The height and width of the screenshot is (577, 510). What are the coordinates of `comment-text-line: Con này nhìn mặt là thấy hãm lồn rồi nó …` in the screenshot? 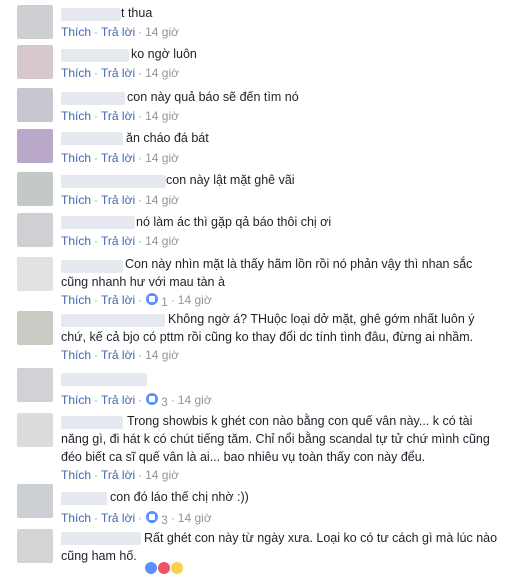 It's located at (299, 264).